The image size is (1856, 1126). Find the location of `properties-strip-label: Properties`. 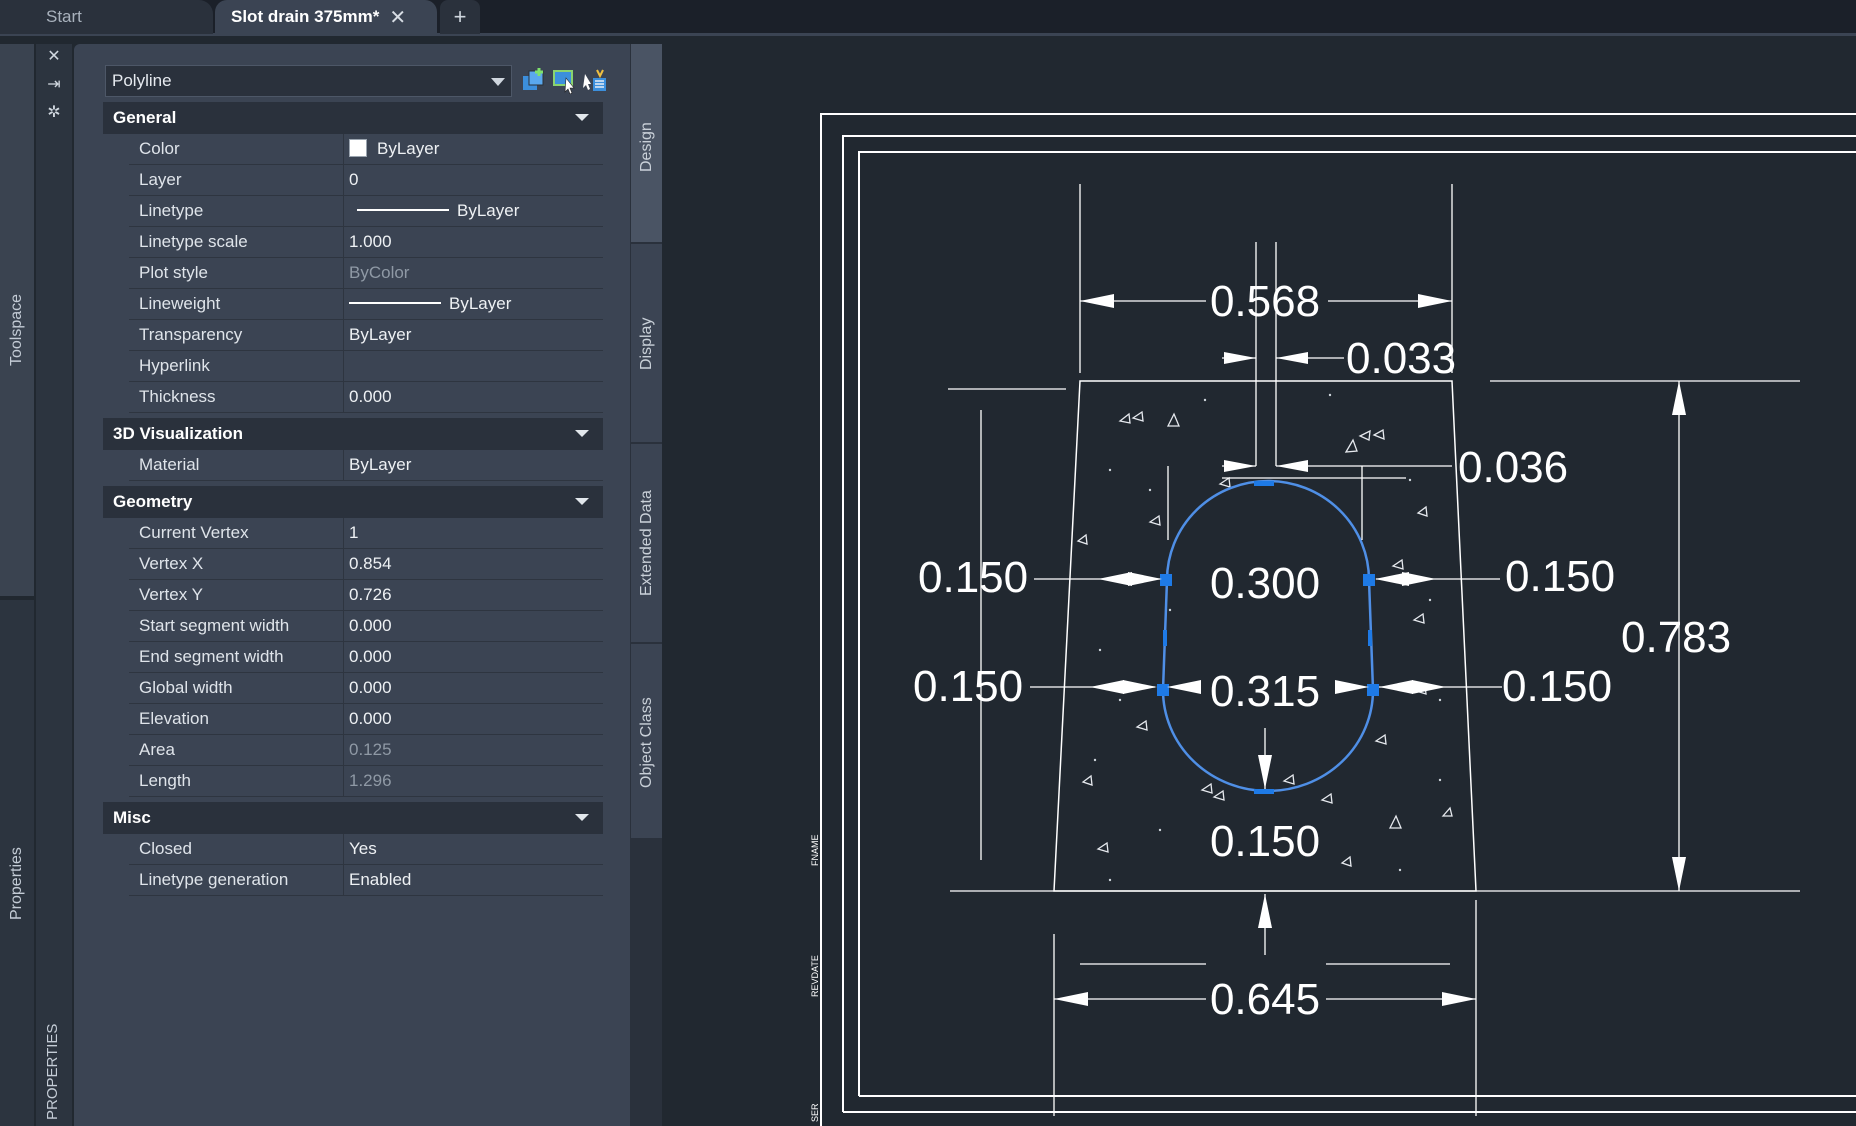

properties-strip-label: Properties is located at coordinates (17, 883).